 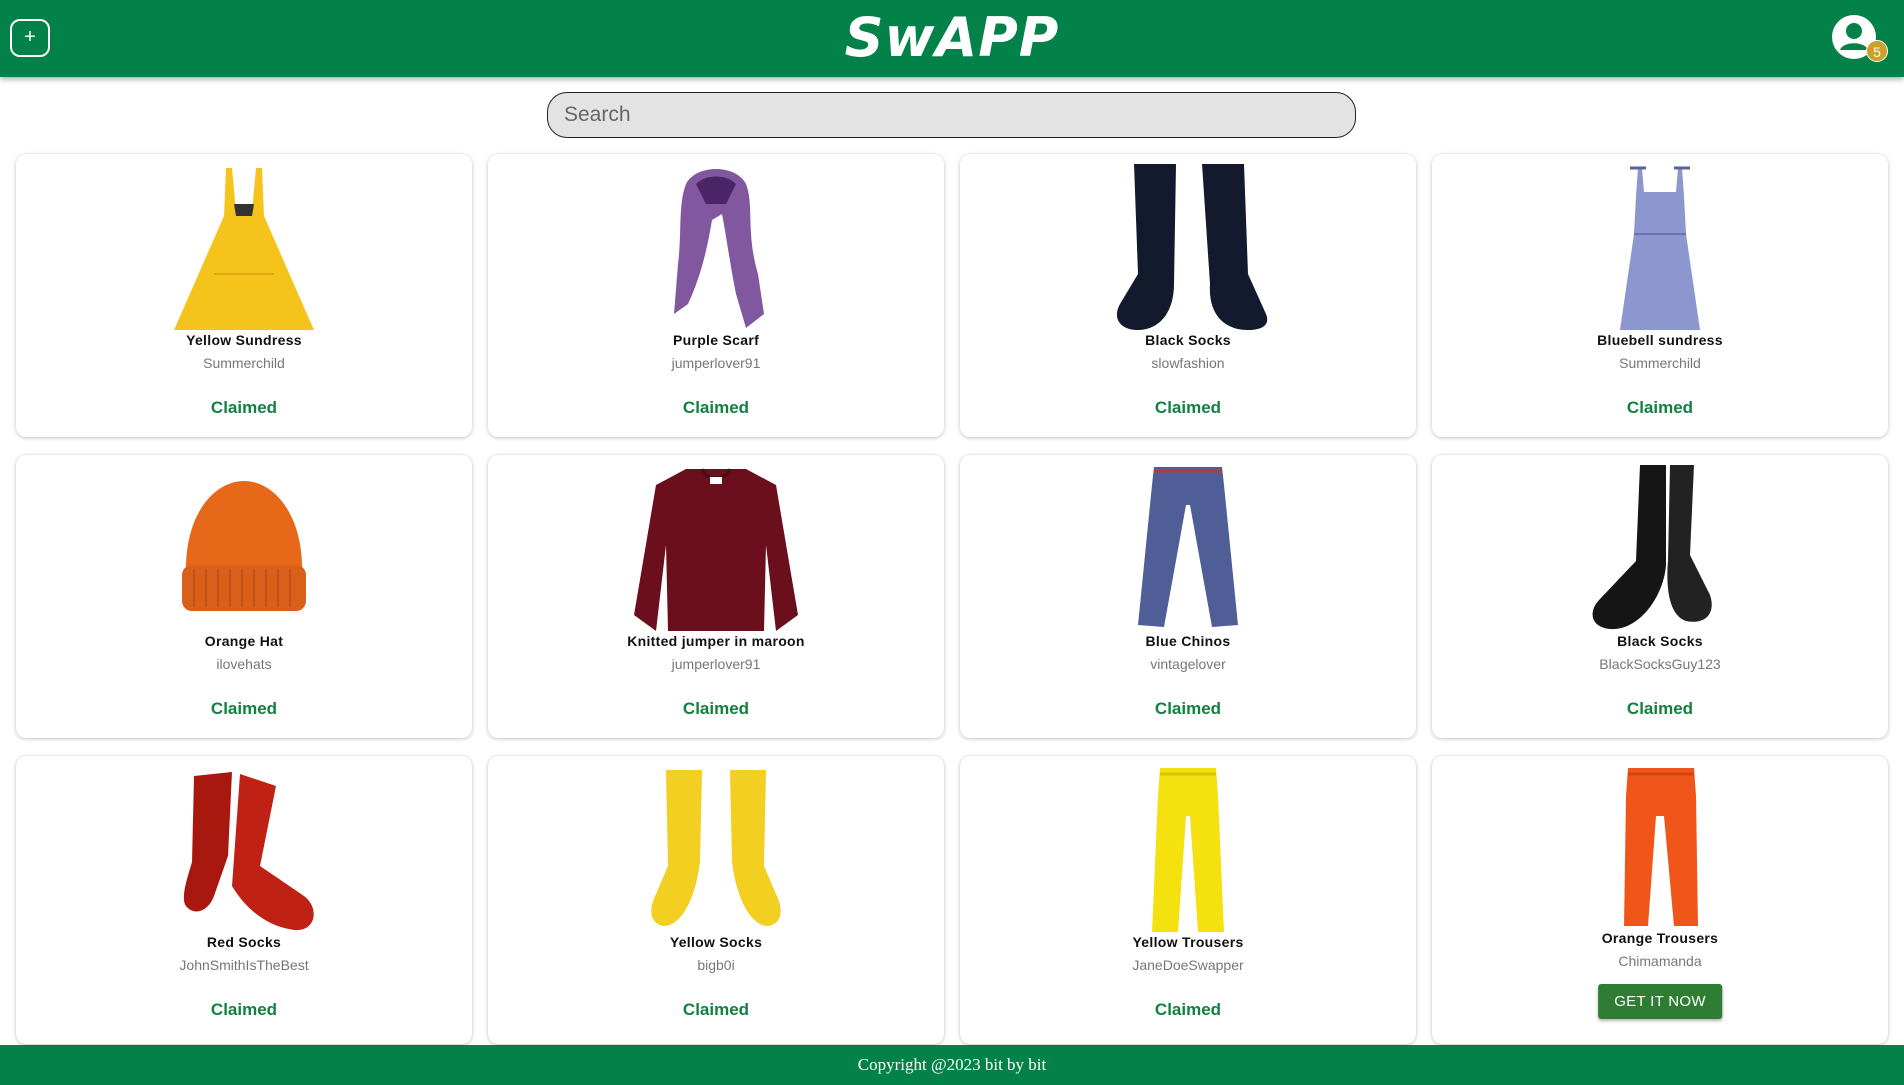 I want to click on item-card: Orange Hat ilovehats Claimed, so click(x=244, y=596).